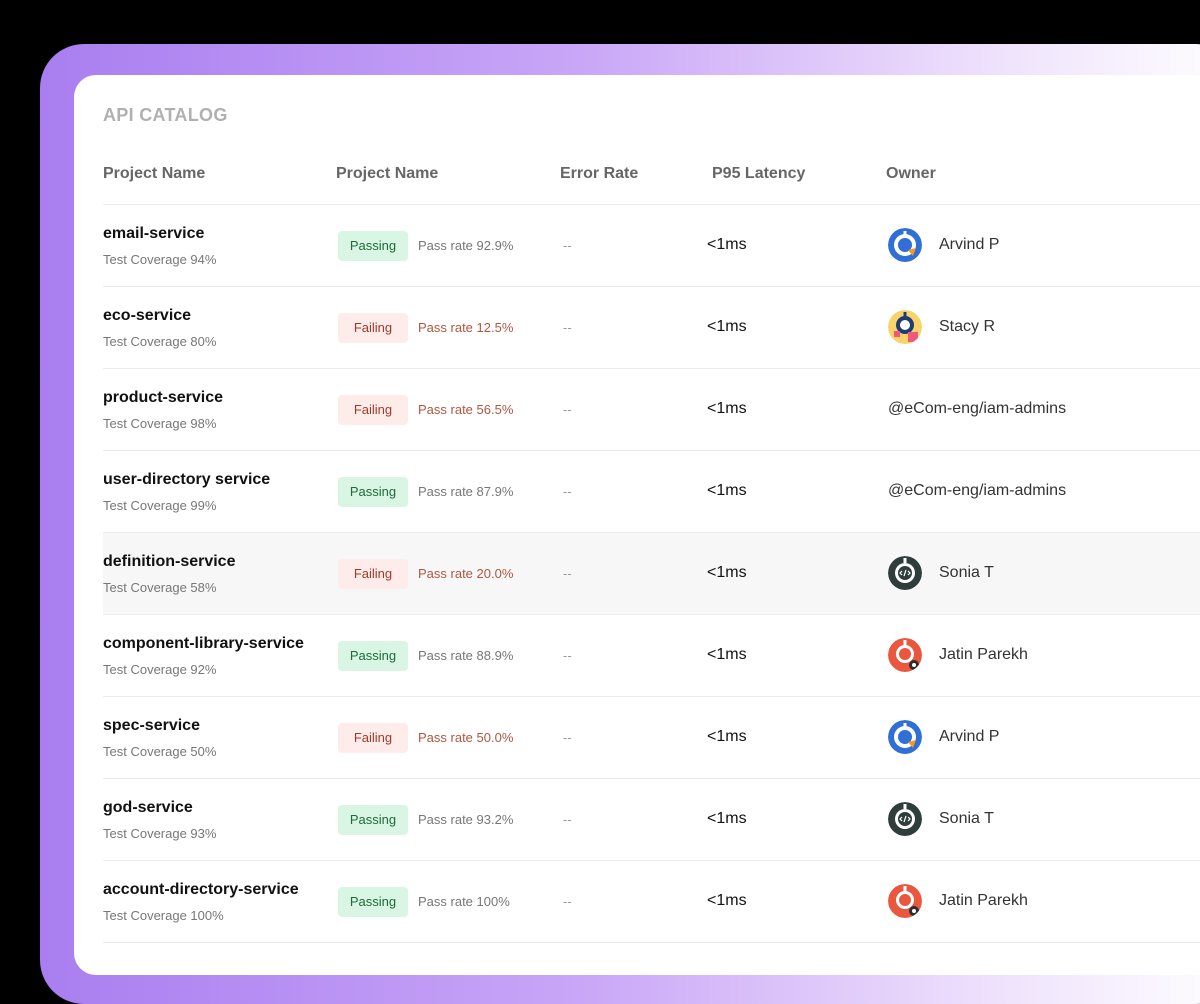 This screenshot has height=1004, width=1200. What do you see at coordinates (201, 890) in the screenshot?
I see `project-name: account-directory-service` at bounding box center [201, 890].